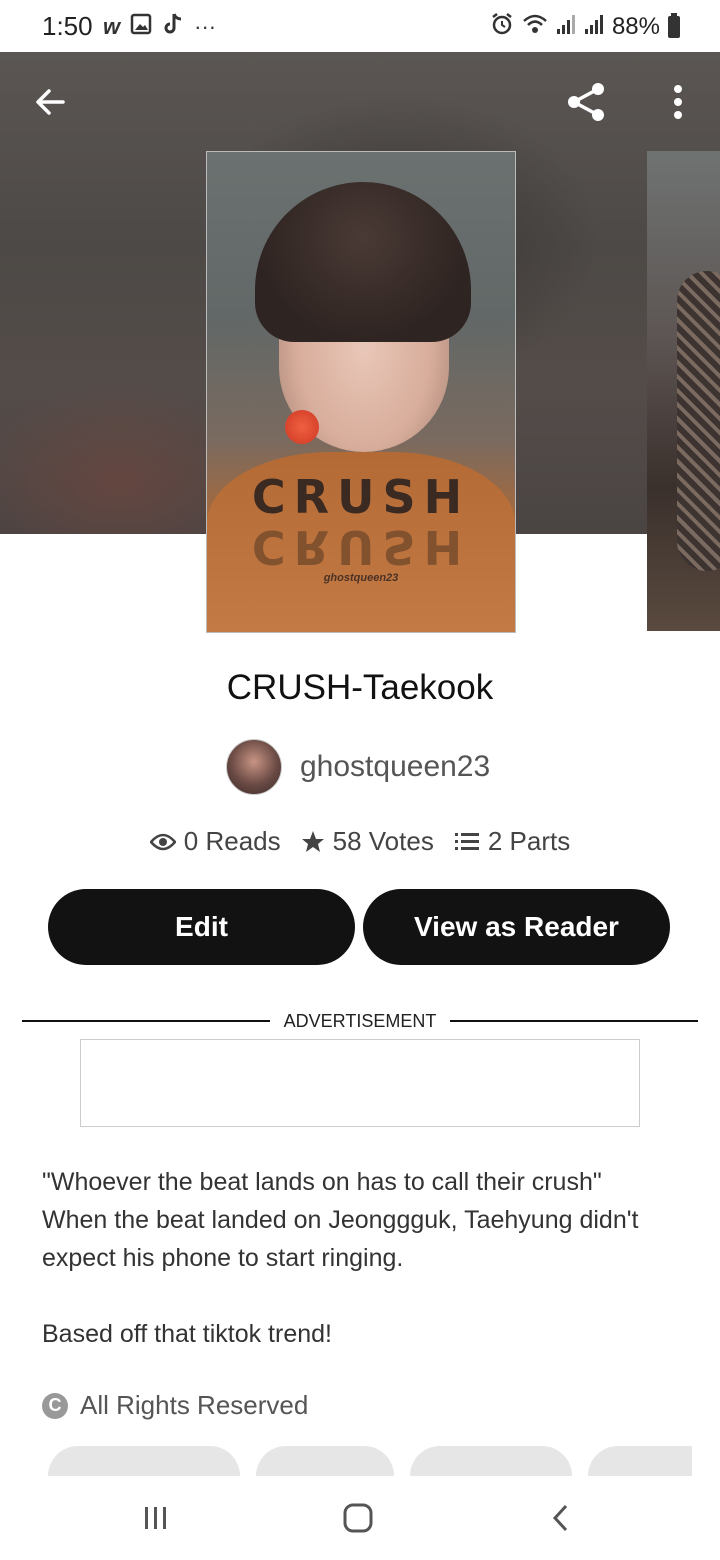 This screenshot has height=1560, width=720. I want to click on advertisement-label: ADVERTISEMENT, so click(360, 1021).